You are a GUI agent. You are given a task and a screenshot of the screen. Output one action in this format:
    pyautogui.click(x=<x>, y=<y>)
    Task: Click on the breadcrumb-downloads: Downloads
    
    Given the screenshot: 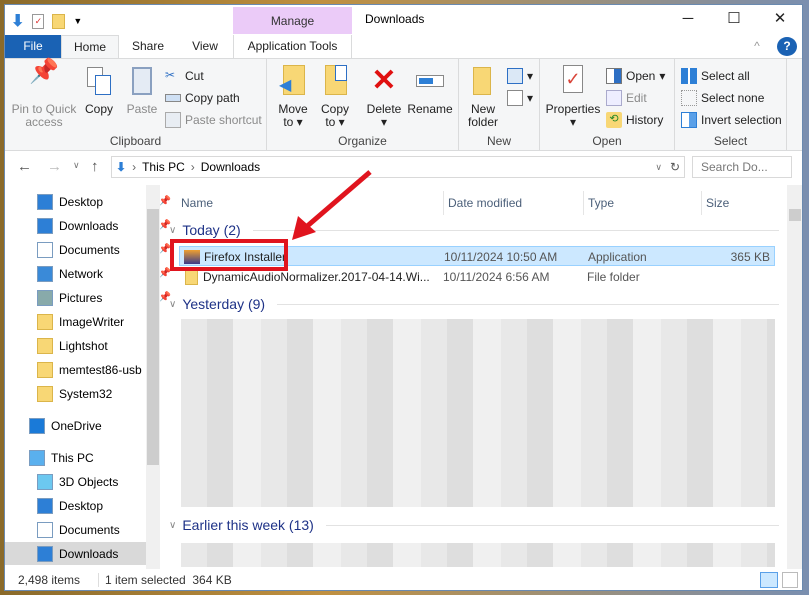 What is the action you would take?
    pyautogui.click(x=230, y=167)
    